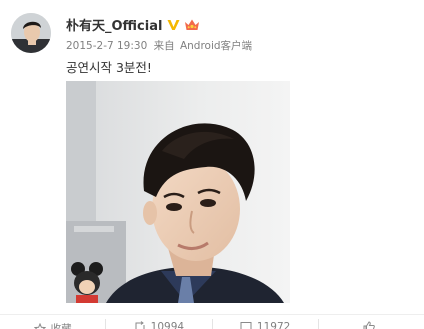 The width and height of the screenshot is (424, 329). I want to click on username-link: 朴有天_Official, so click(114, 24).